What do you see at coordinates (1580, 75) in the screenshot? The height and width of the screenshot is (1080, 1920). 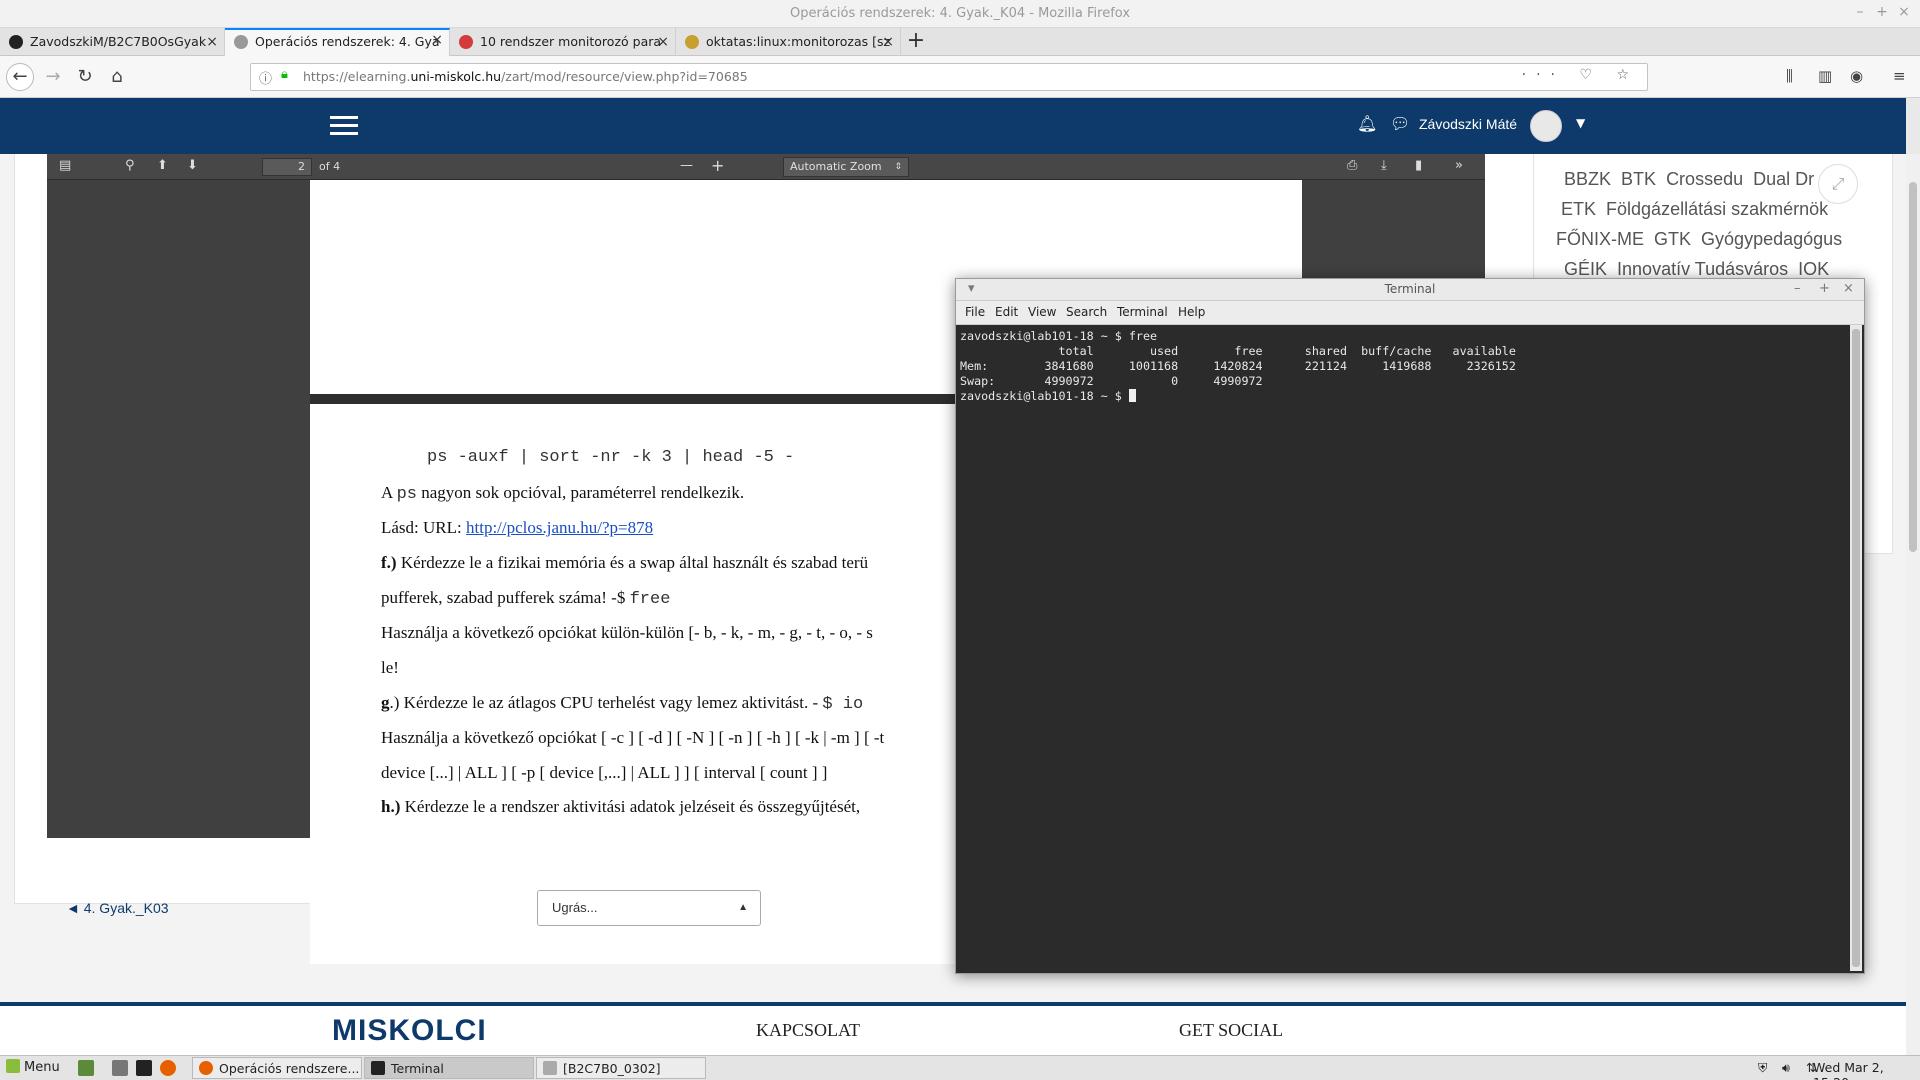 I see `page-actions: ··· ♡ ☆` at bounding box center [1580, 75].